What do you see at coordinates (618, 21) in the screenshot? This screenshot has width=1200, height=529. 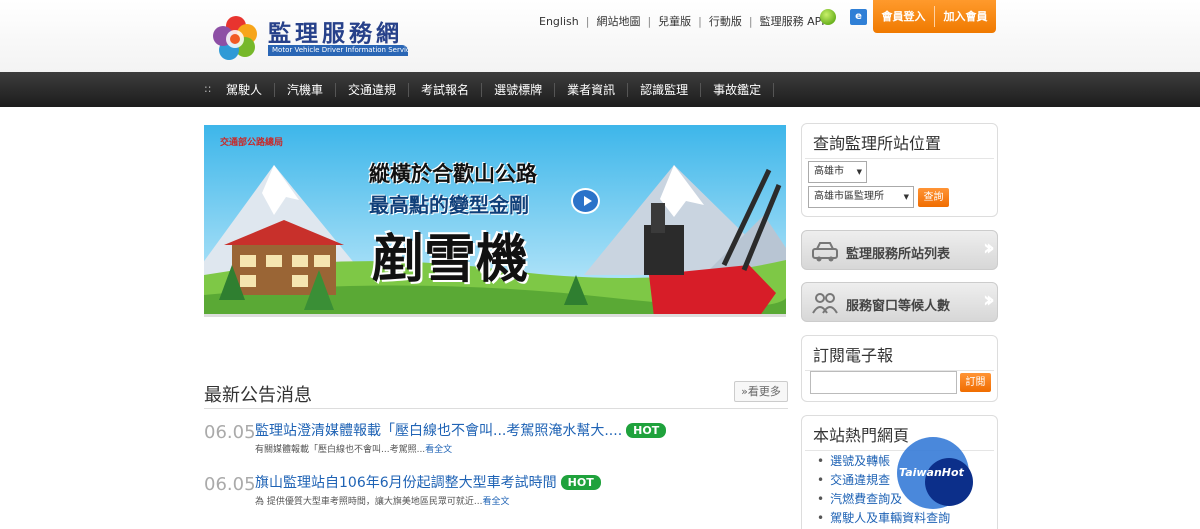 I see `sitemap-link: 網站地圖` at bounding box center [618, 21].